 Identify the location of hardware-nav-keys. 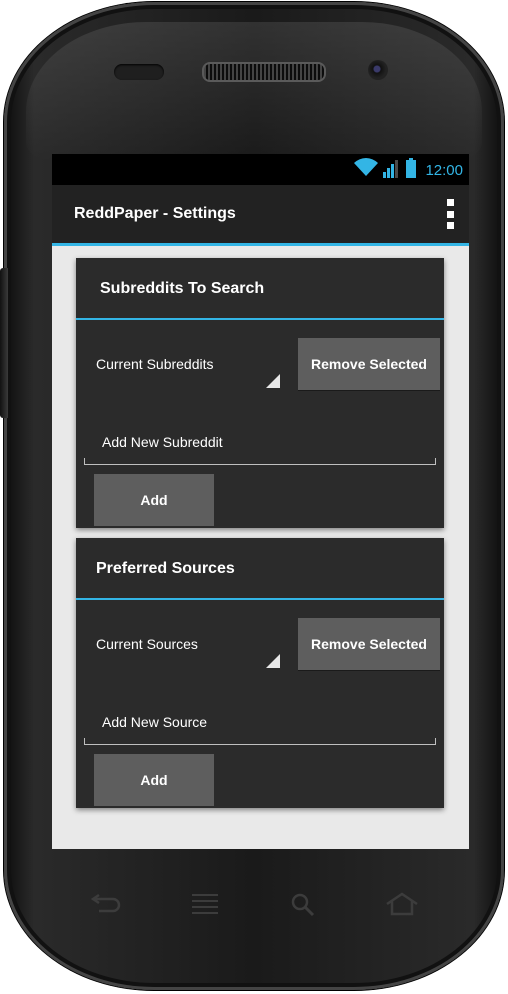
(254, 905).